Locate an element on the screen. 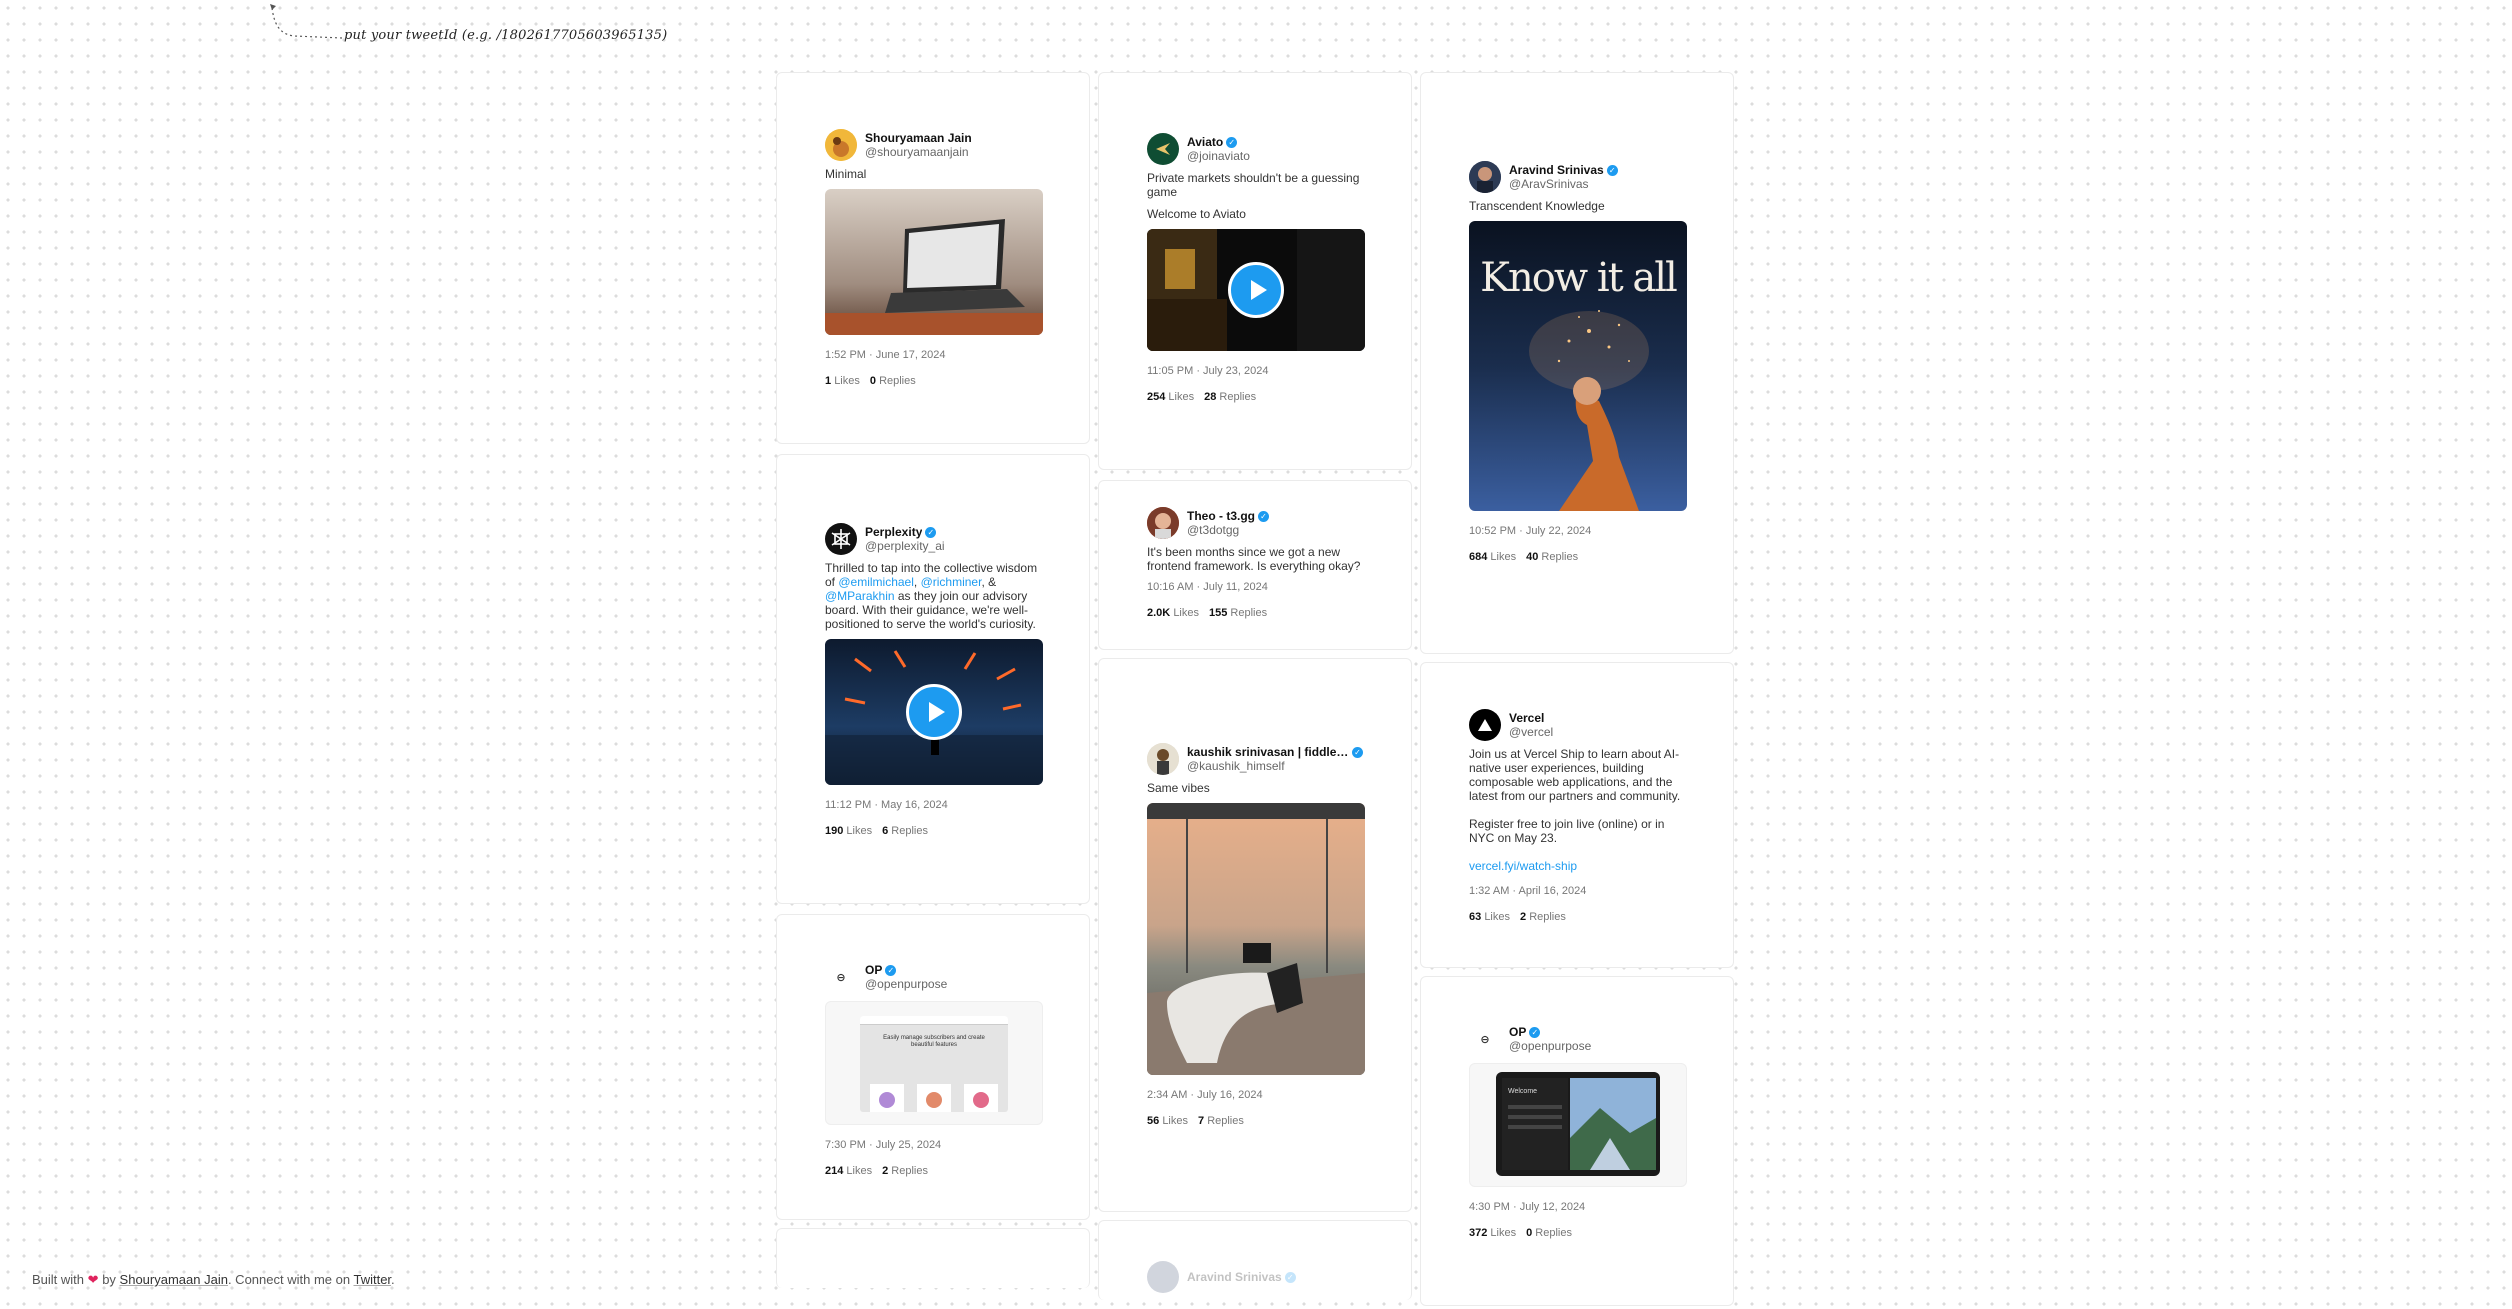 The width and height of the screenshot is (2512, 1309). tweet-stats: 254 Likes 28 Replies is located at coordinates (1255, 397).